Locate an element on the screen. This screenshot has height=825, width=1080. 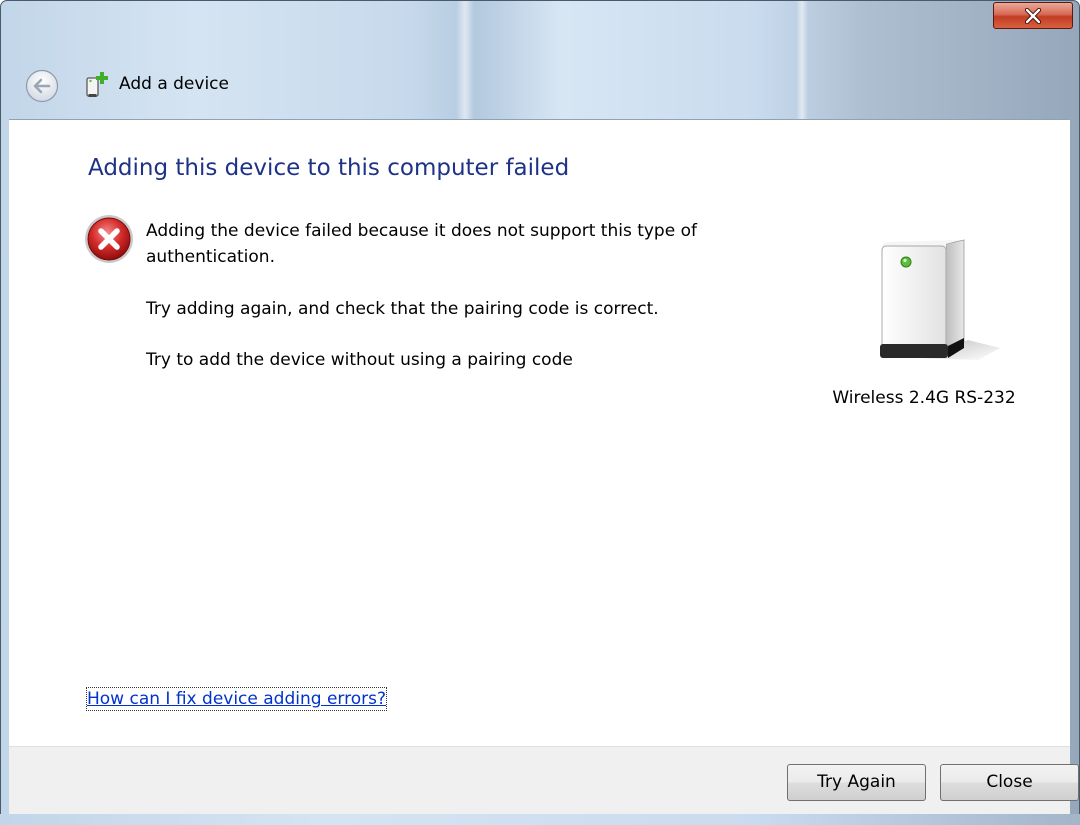
error-icon is located at coordinates (109, 239).